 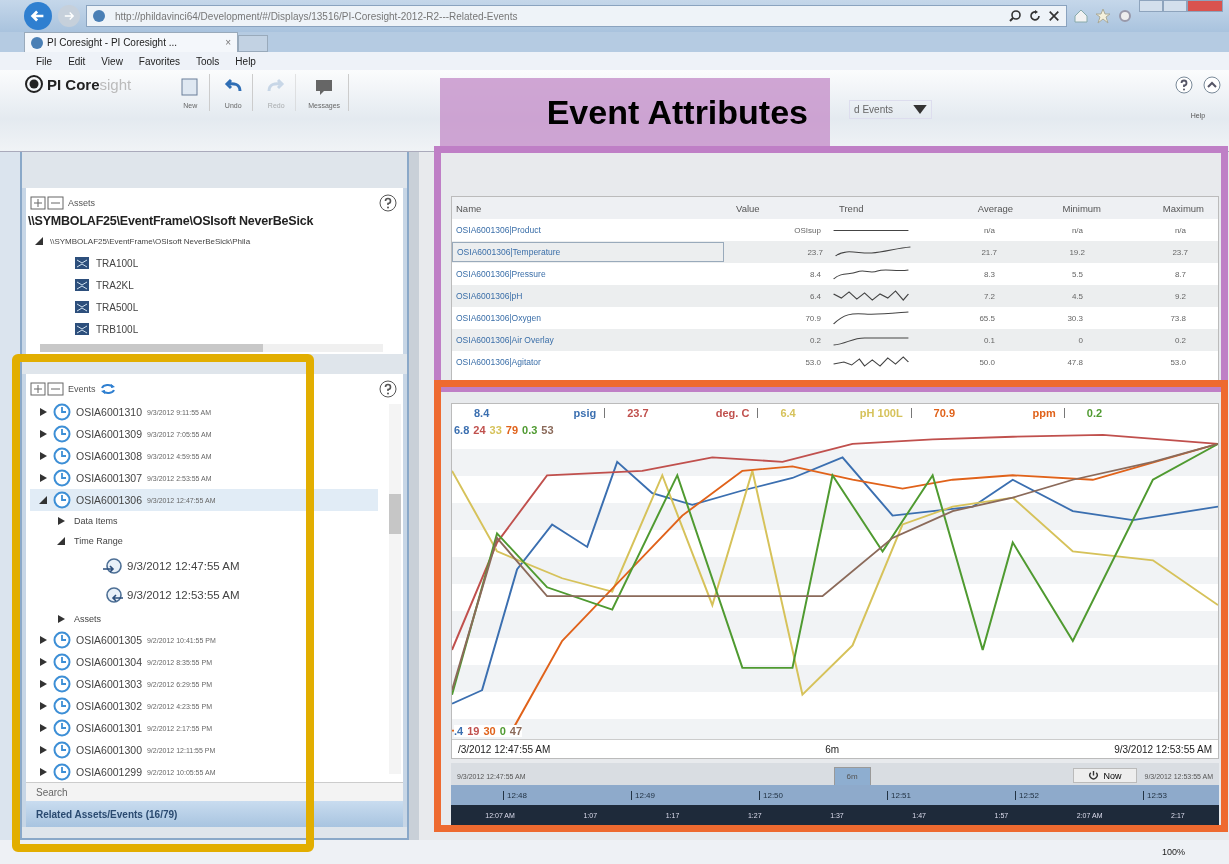 I want to click on tree-item: TRB100L, so click(x=117, y=329).